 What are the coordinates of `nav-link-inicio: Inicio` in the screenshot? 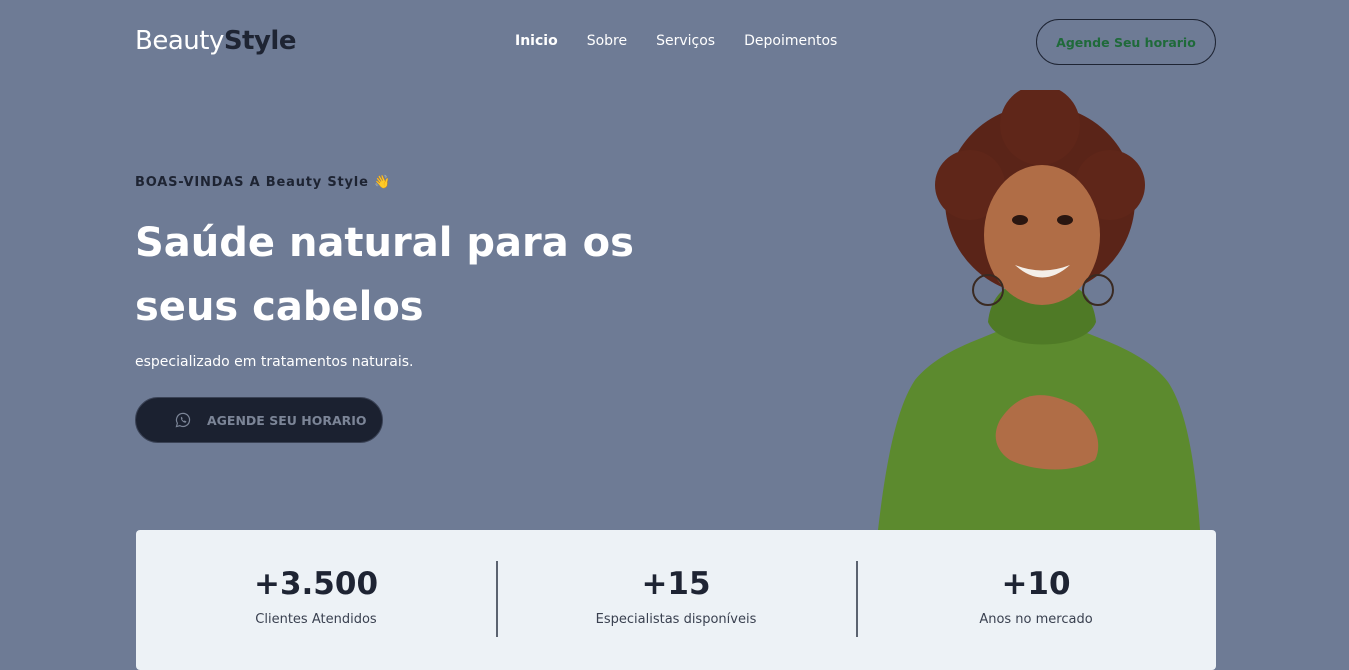 It's located at (536, 41).